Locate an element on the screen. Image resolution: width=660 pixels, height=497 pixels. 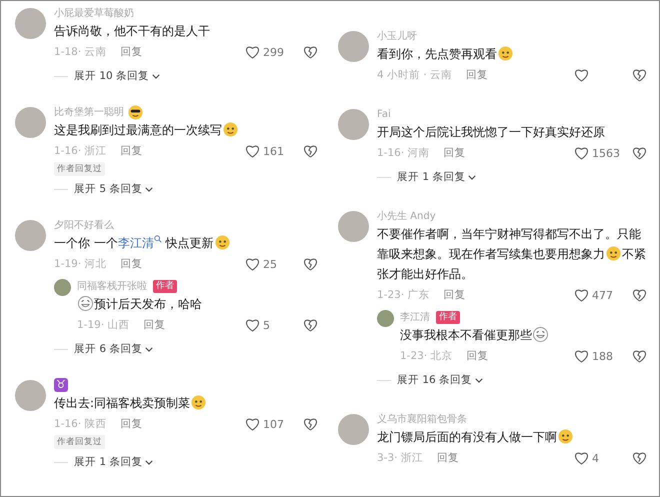
comment-text: 看到你，先点赞再观看 is located at coordinates (512, 54).